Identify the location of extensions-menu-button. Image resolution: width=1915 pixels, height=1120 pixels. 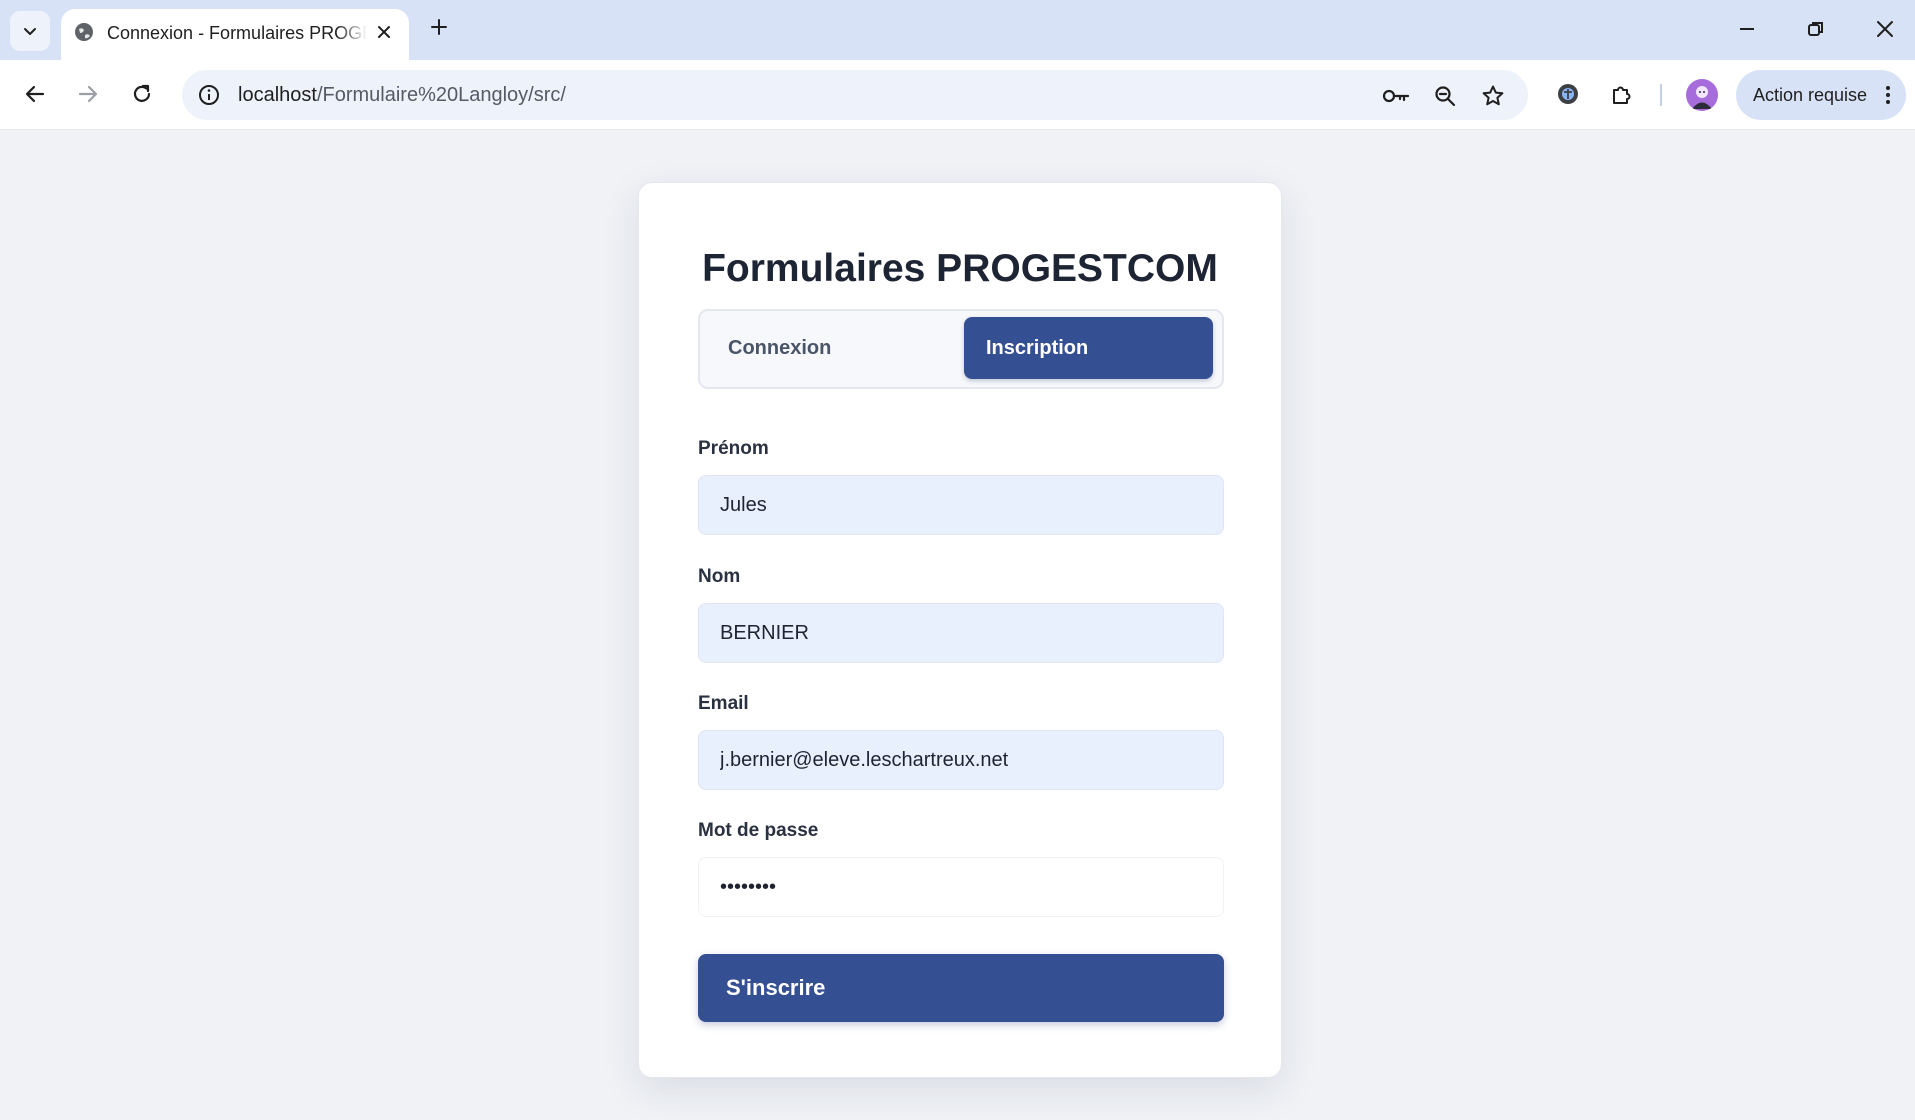
(1622, 94).